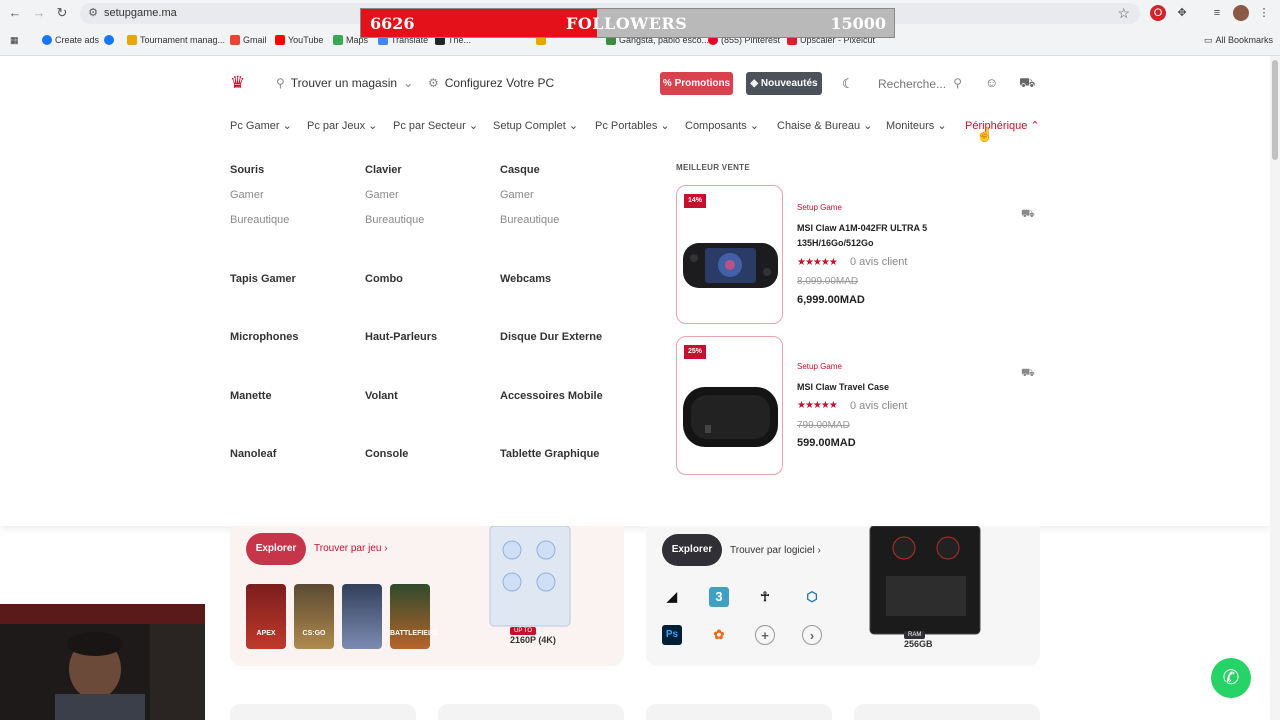 This screenshot has width=1280, height=720. What do you see at coordinates (525, 279) in the screenshot?
I see `menu-link-webcams: Webcams` at bounding box center [525, 279].